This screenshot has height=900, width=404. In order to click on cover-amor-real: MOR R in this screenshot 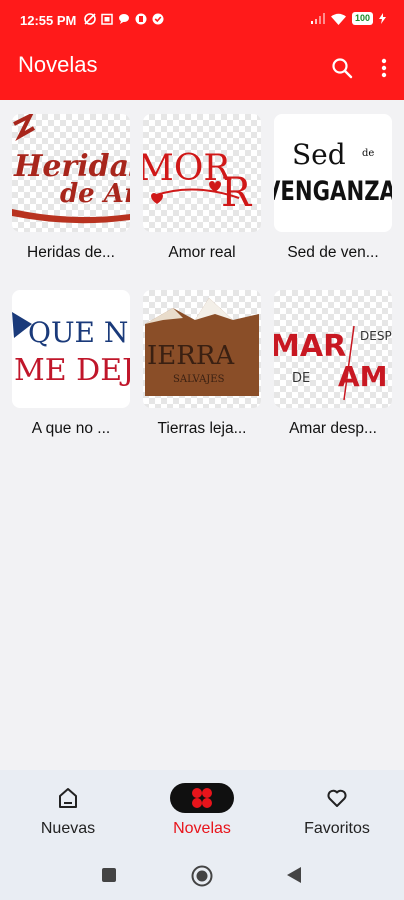, I will do `click(202, 173)`.